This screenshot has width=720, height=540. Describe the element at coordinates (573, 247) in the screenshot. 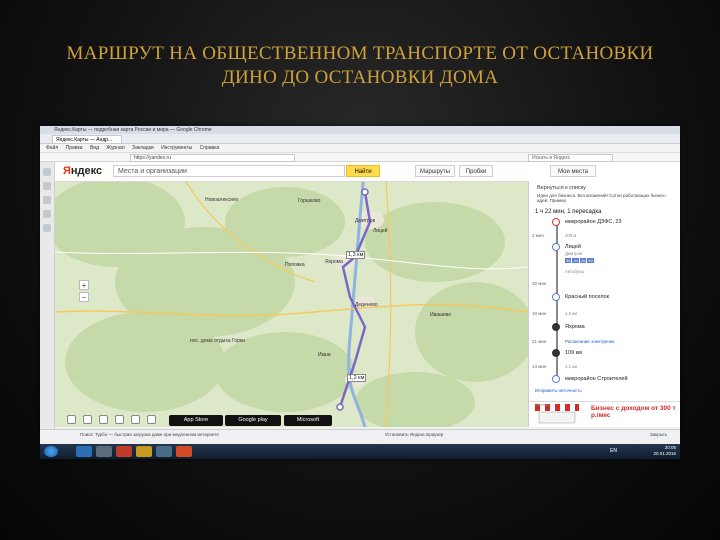

I see `stop-label: Лицей` at that location.